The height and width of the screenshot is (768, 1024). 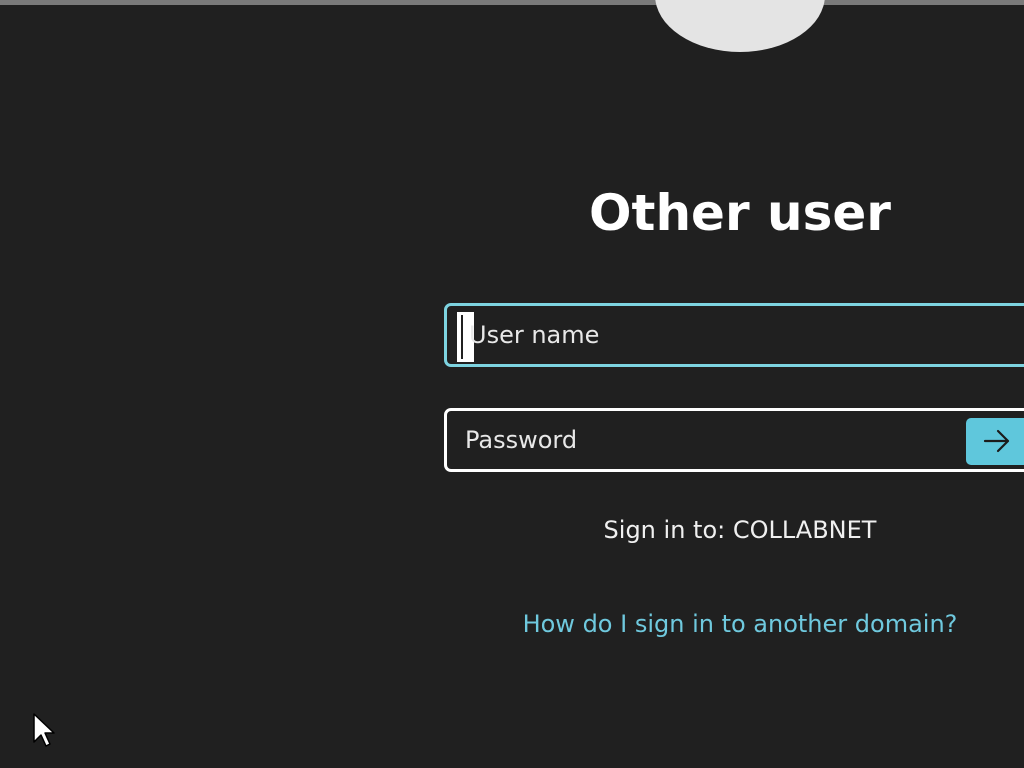 What do you see at coordinates (44, 730) in the screenshot?
I see `mouse-pointer-icon` at bounding box center [44, 730].